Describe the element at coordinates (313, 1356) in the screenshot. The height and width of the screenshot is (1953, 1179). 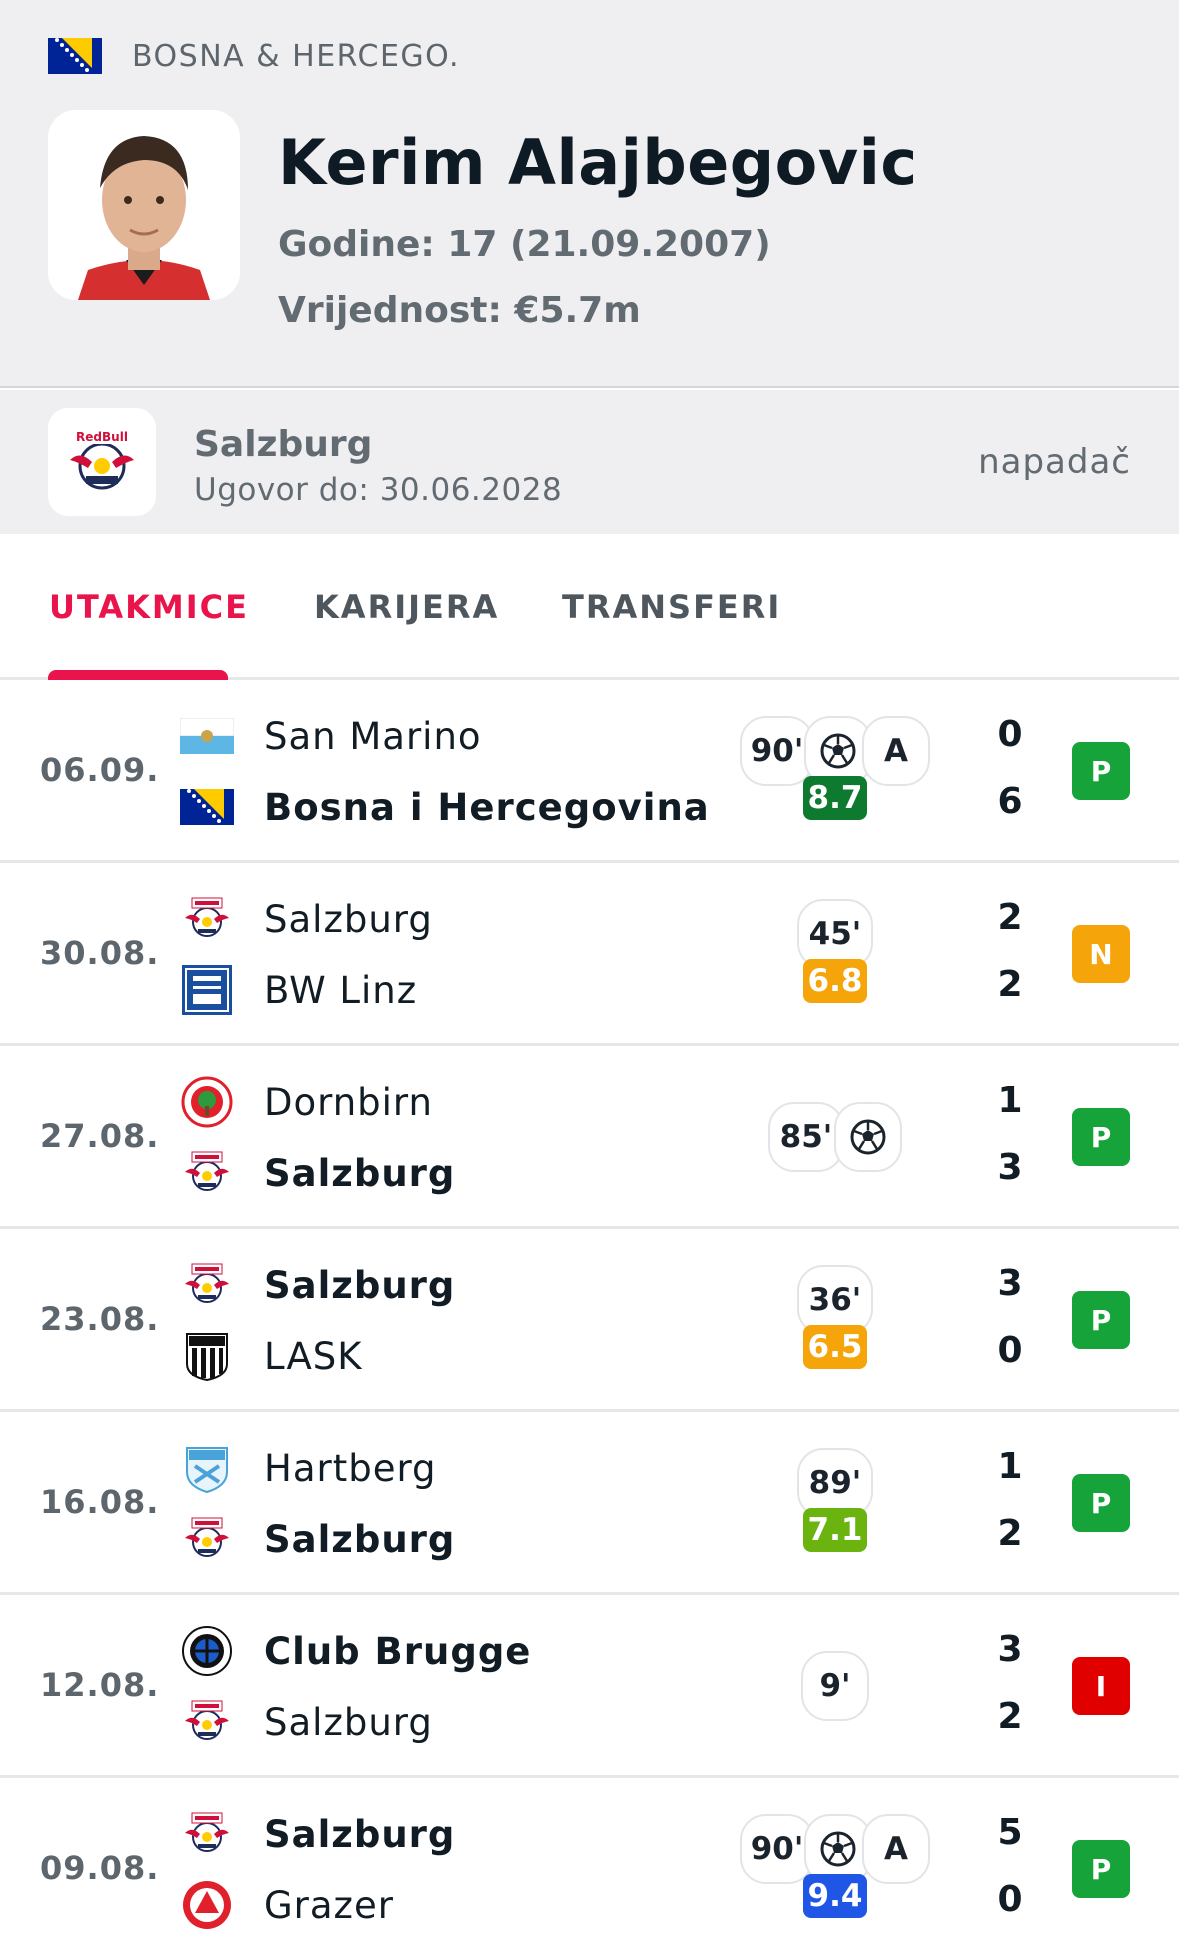
I see `away-team-name: LASK` at that location.